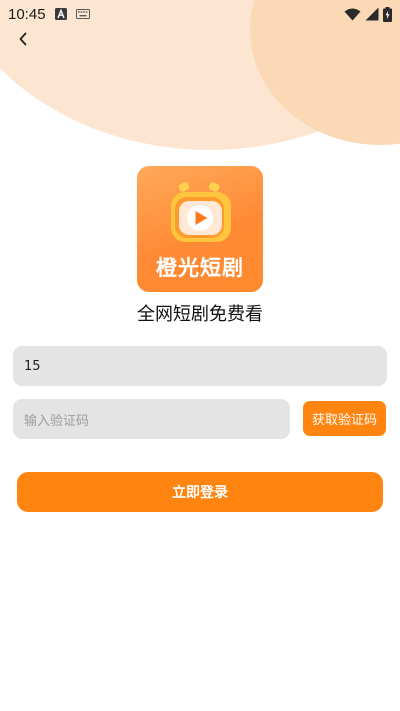 Image resolution: width=400 pixels, height=711 pixels. I want to click on login-button: 立即登录, so click(200, 492).